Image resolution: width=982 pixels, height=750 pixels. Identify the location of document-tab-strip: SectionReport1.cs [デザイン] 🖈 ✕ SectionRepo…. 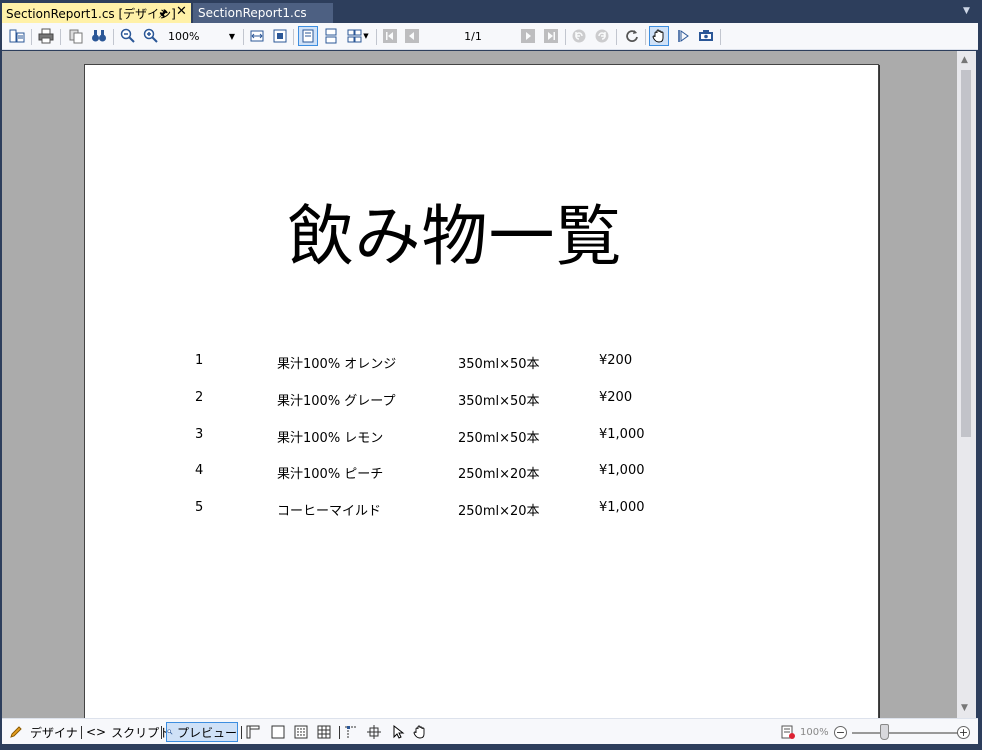
(491, 11).